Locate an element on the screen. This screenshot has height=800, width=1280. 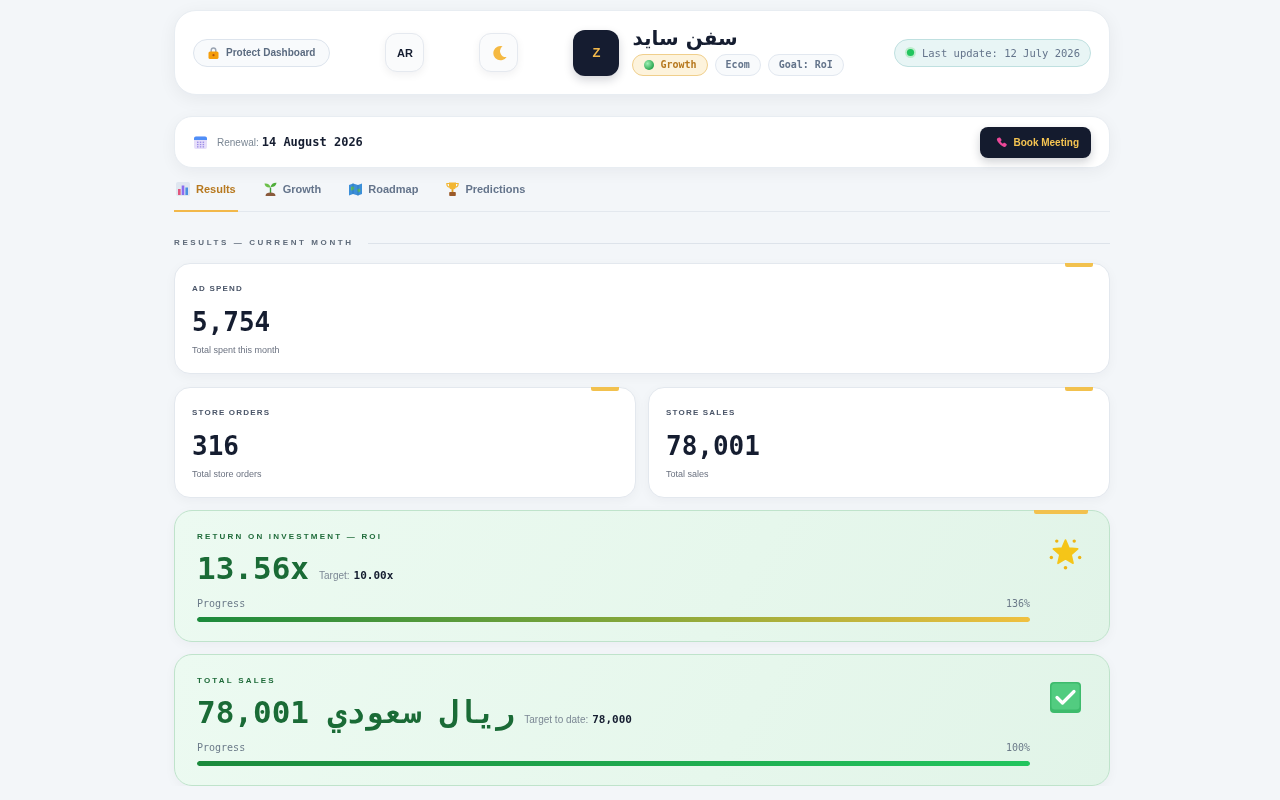
goal-label: RETURN ON INVESTMENT — ROI is located at coordinates (290, 537).